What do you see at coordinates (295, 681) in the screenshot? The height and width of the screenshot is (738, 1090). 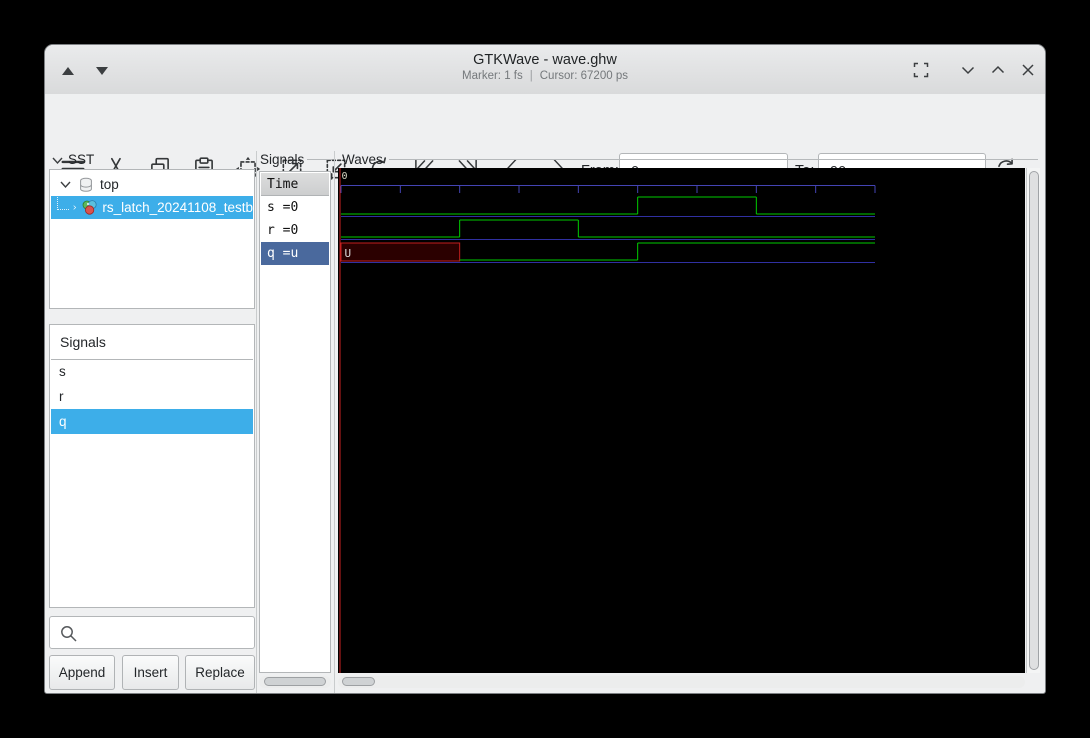 I see `names-hscrollbar-thumb` at bounding box center [295, 681].